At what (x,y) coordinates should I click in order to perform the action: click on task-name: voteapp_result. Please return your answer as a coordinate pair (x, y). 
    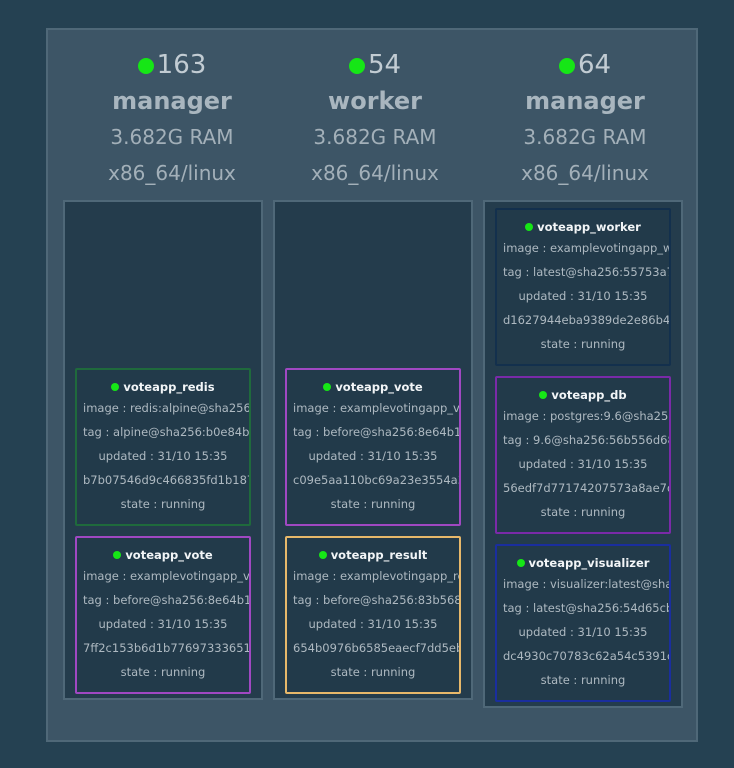
    Looking at the image, I should click on (379, 555).